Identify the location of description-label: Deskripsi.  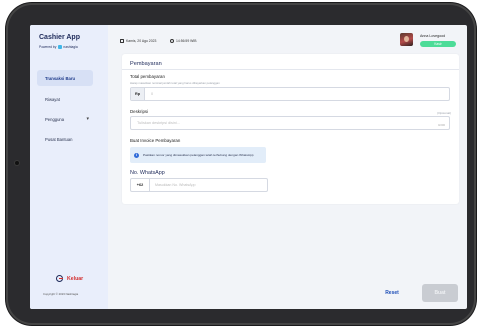
(139, 111).